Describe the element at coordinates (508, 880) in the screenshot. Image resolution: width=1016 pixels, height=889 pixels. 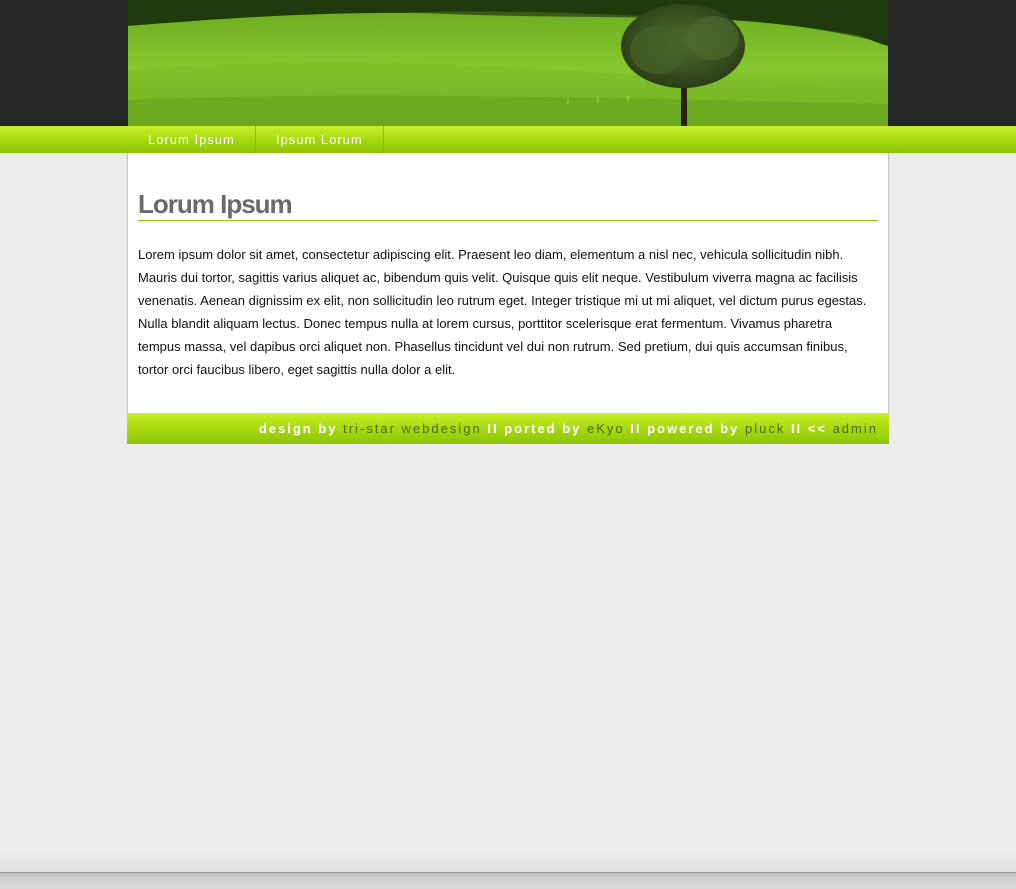
I see `window-bottom-bar` at that location.